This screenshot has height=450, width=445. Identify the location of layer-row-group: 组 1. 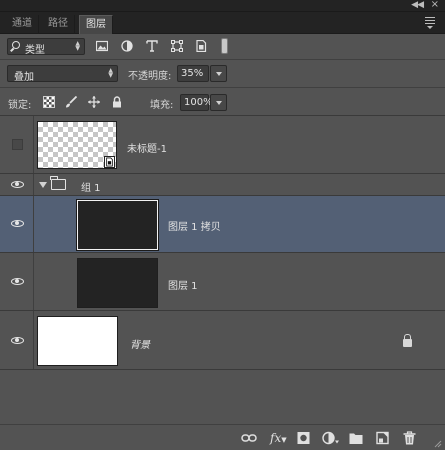
(222, 185).